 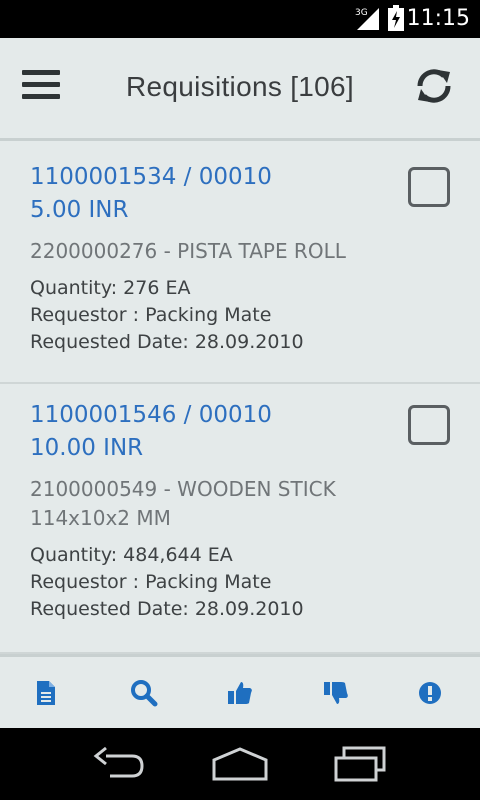 I want to click on network-type-label: 3G, so click(x=361, y=13).